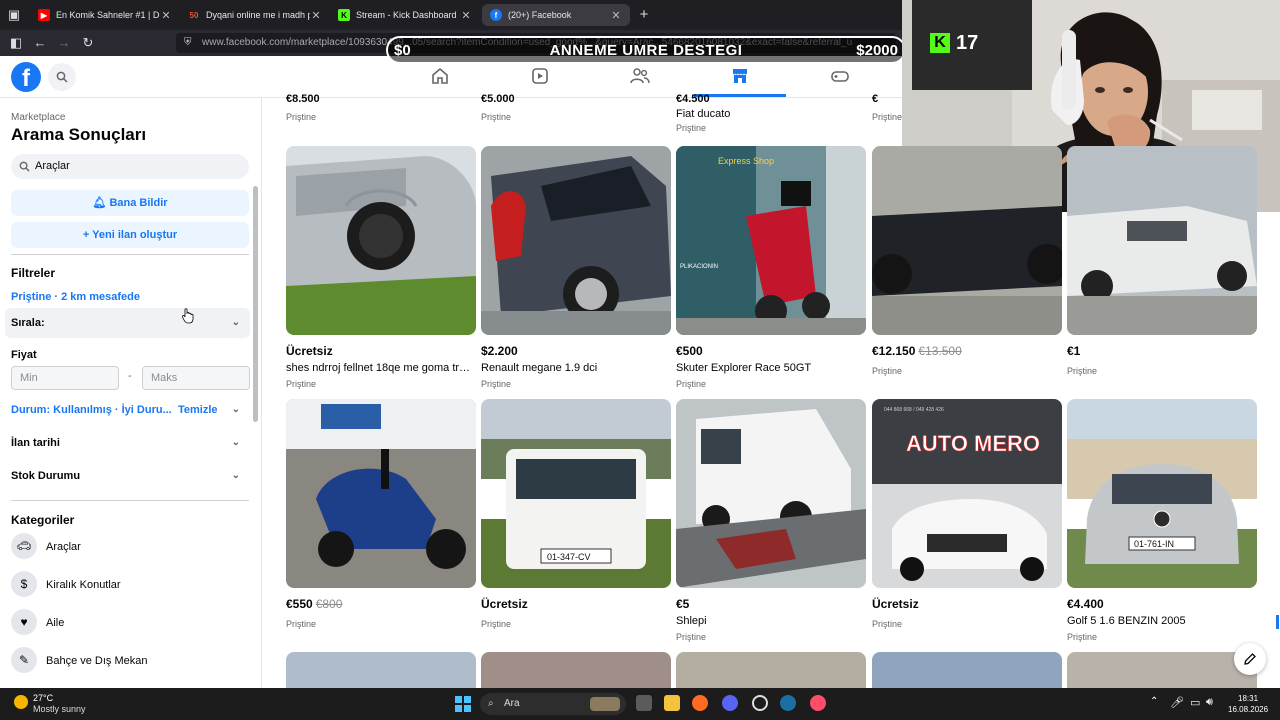 The width and height of the screenshot is (1280, 720). What do you see at coordinates (1074, 351) in the screenshot?
I see `listing-price: €1` at bounding box center [1074, 351].